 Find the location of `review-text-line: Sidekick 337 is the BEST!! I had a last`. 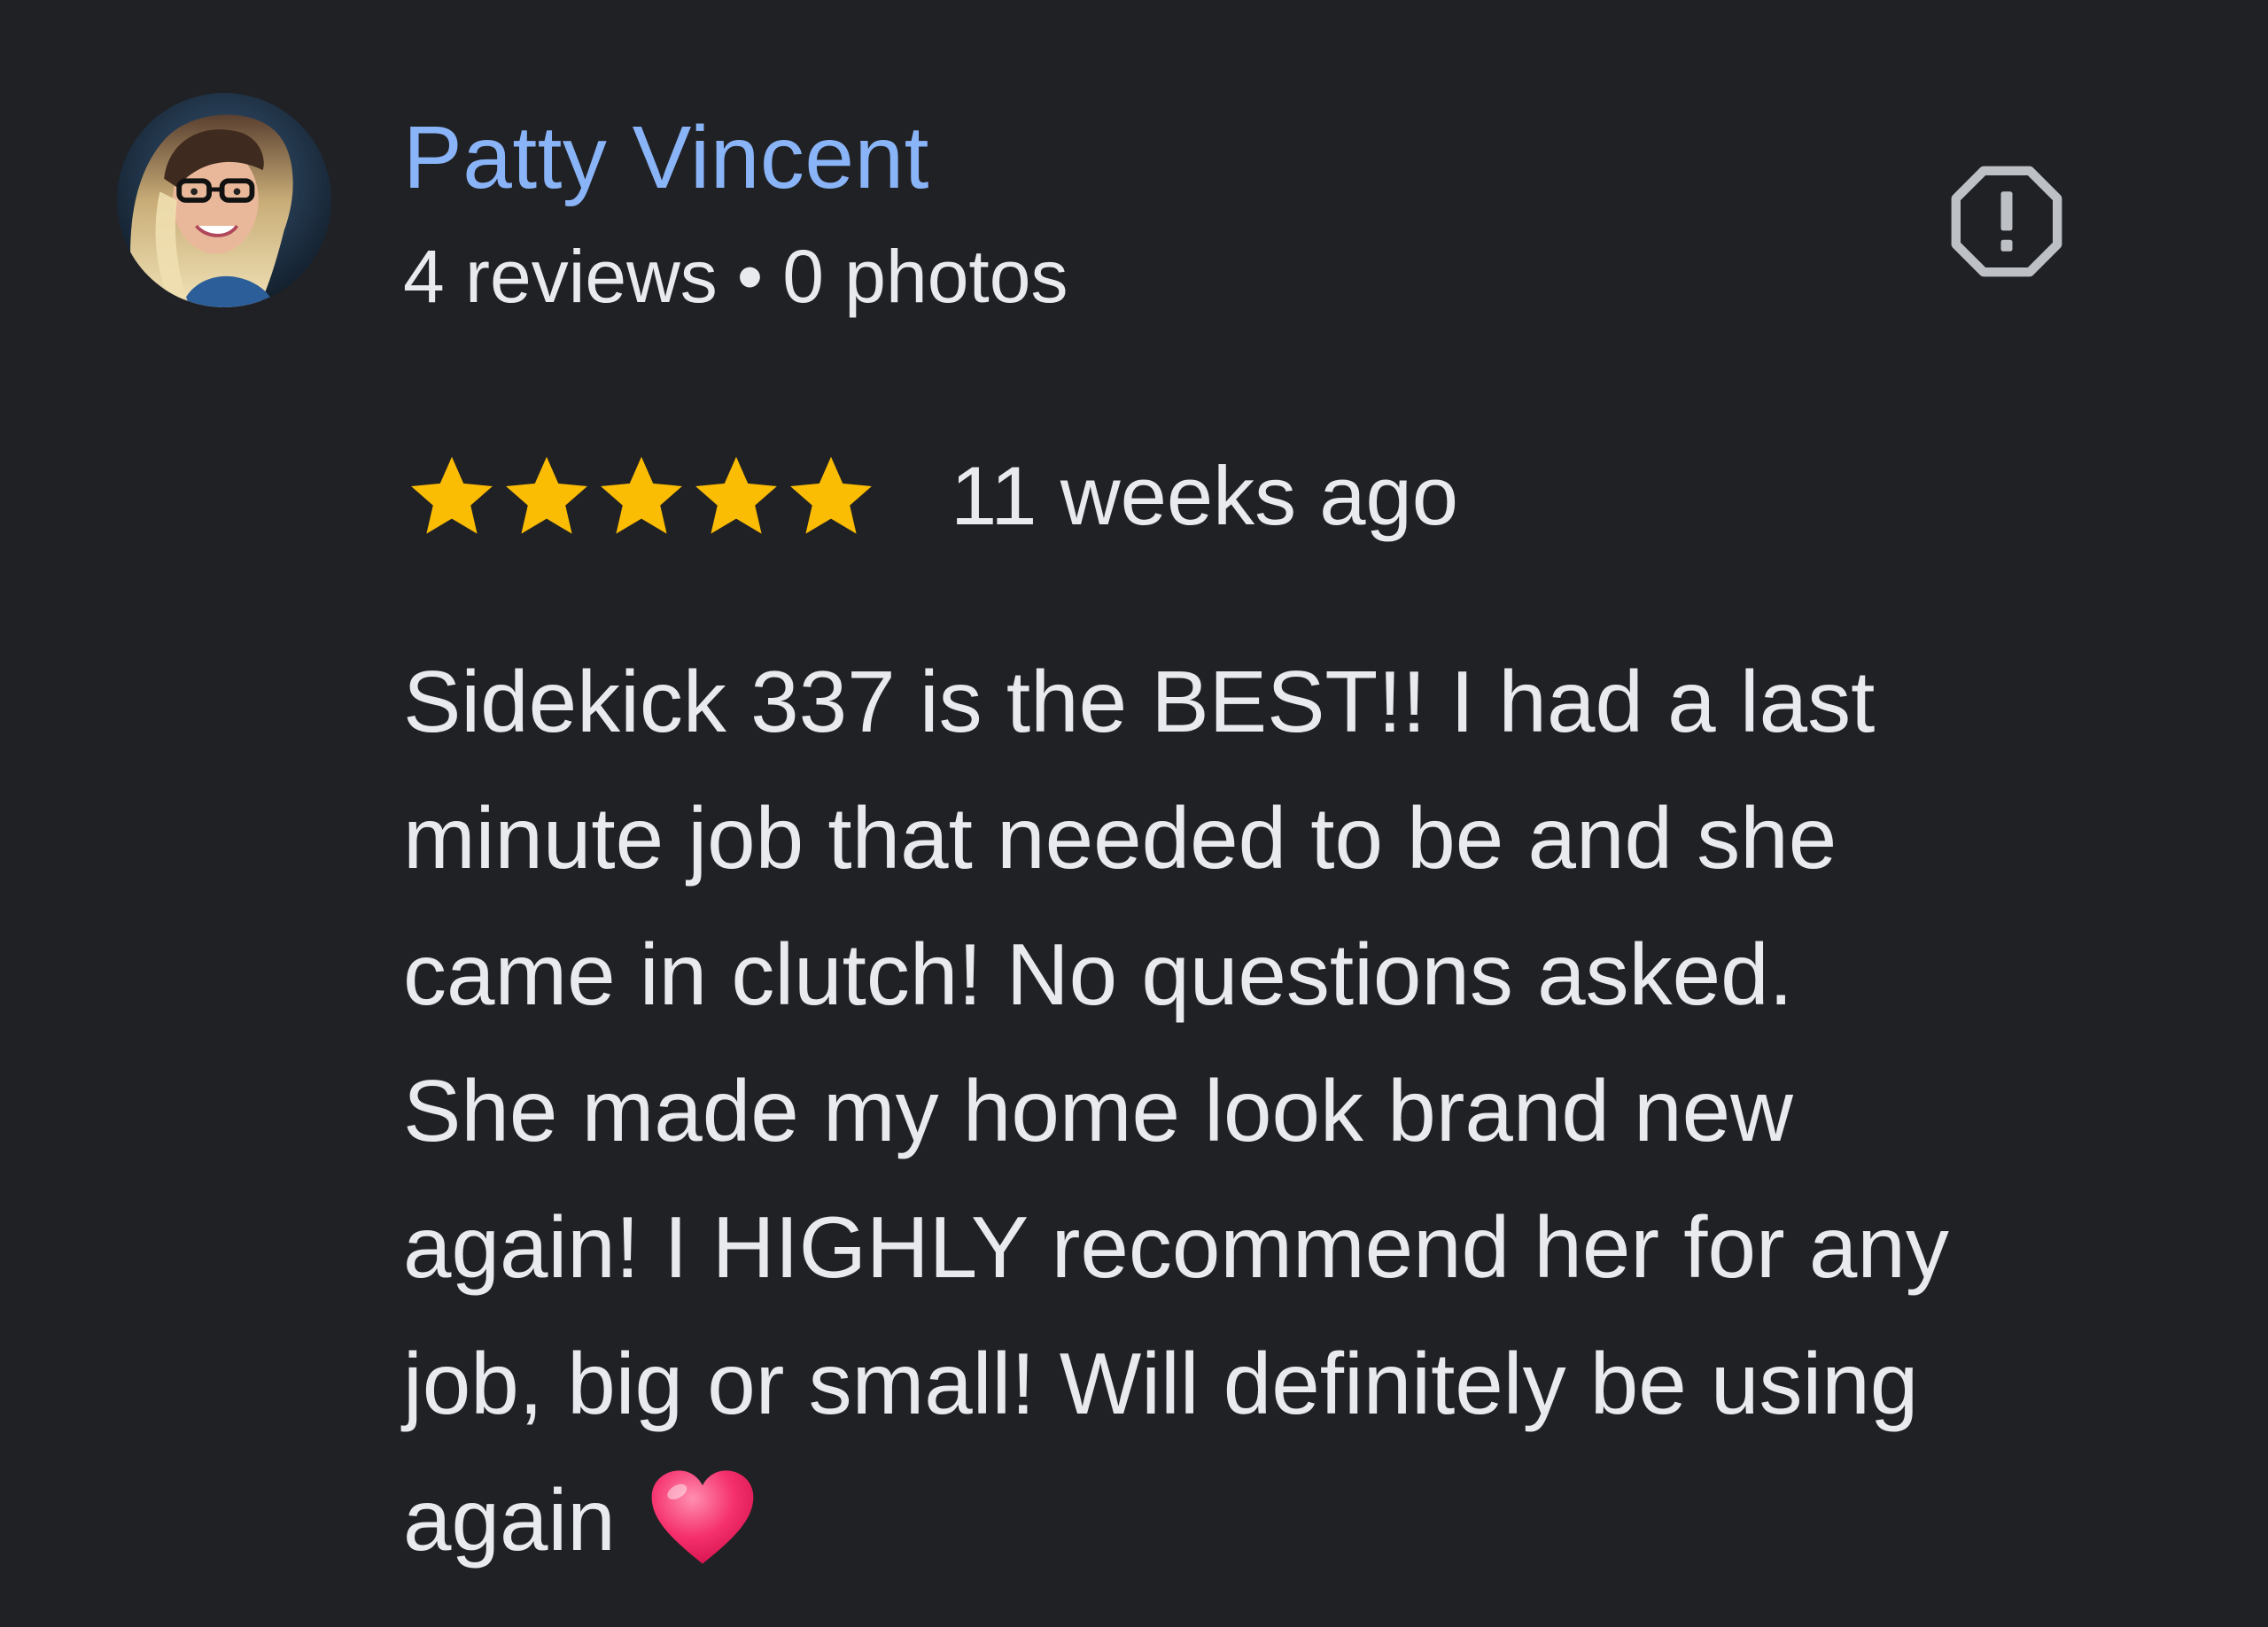

review-text-line: Sidekick 337 is the BEST!! I had a last is located at coordinates (1139, 701).